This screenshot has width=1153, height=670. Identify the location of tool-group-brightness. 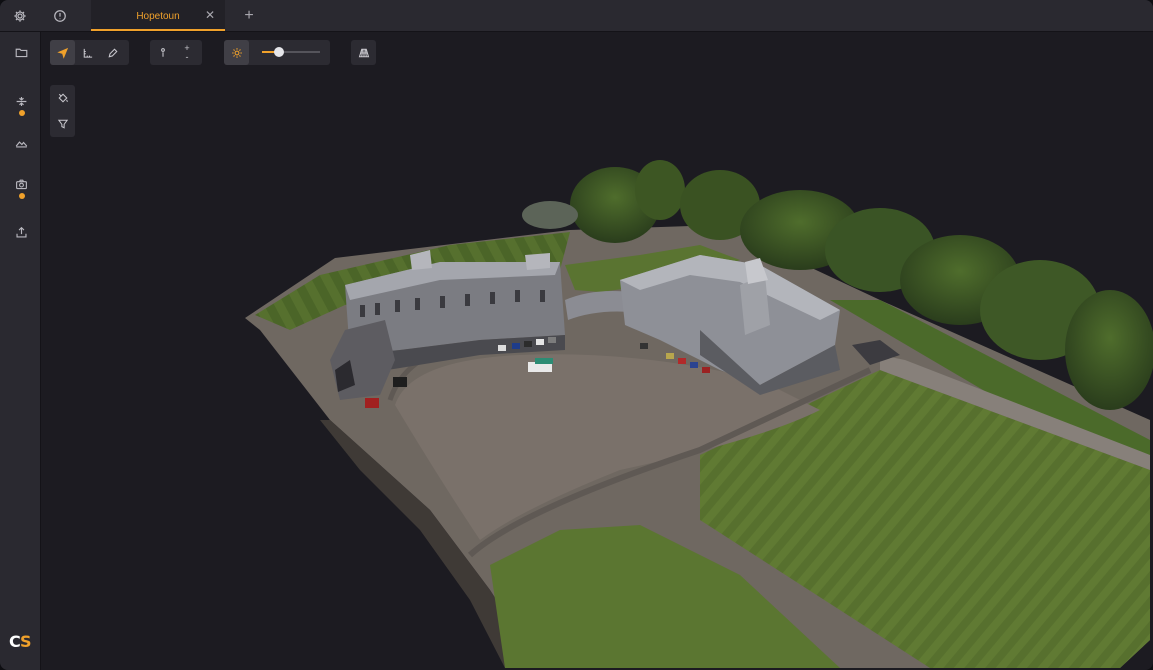
(277, 52).